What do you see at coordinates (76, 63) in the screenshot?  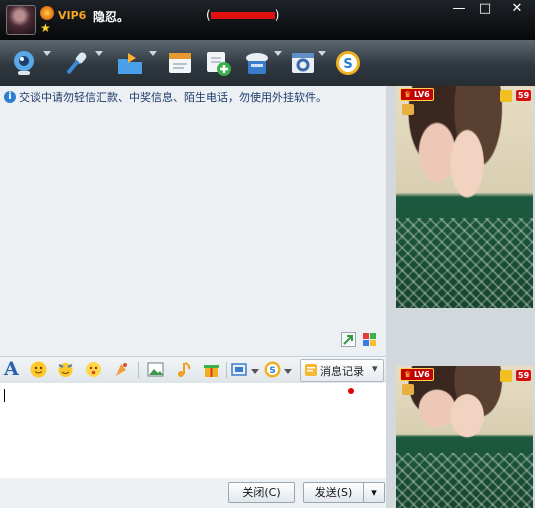 I see `microphone-icon` at bounding box center [76, 63].